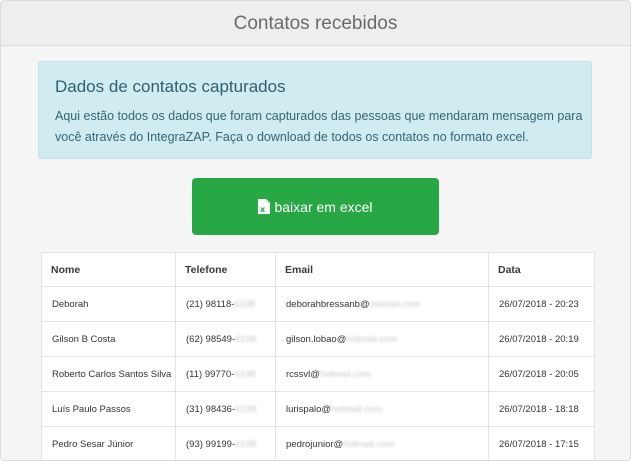 This screenshot has width=631, height=461. I want to click on cell-email: rcssvl@hotmail.com, so click(382, 374).